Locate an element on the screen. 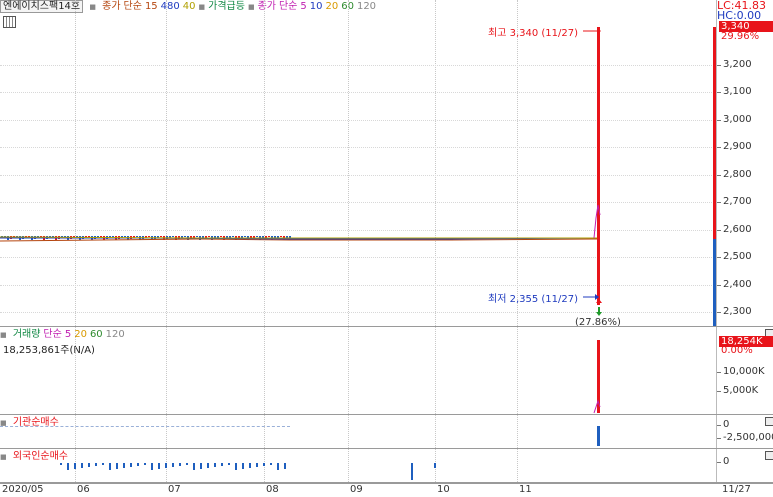 The image size is (773, 497). x-axis-label: 10 is located at coordinates (443, 489).